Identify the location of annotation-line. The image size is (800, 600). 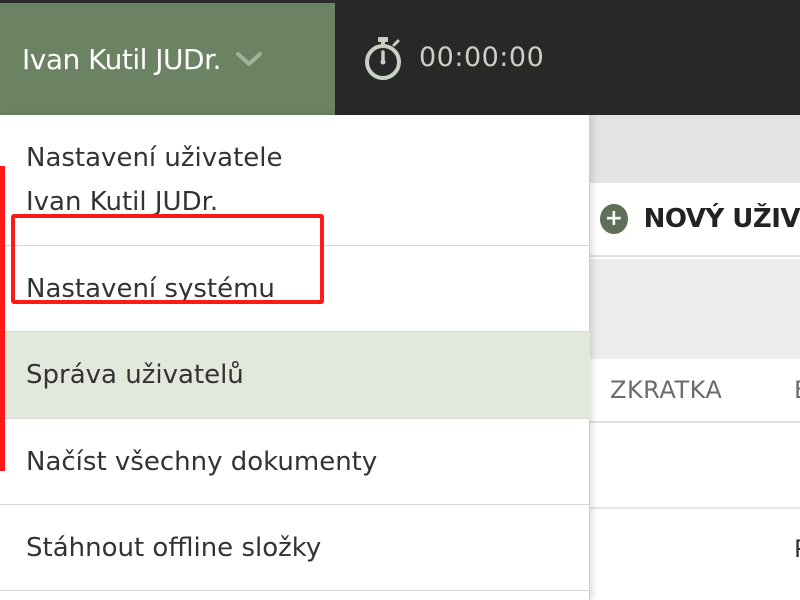
(2, 318).